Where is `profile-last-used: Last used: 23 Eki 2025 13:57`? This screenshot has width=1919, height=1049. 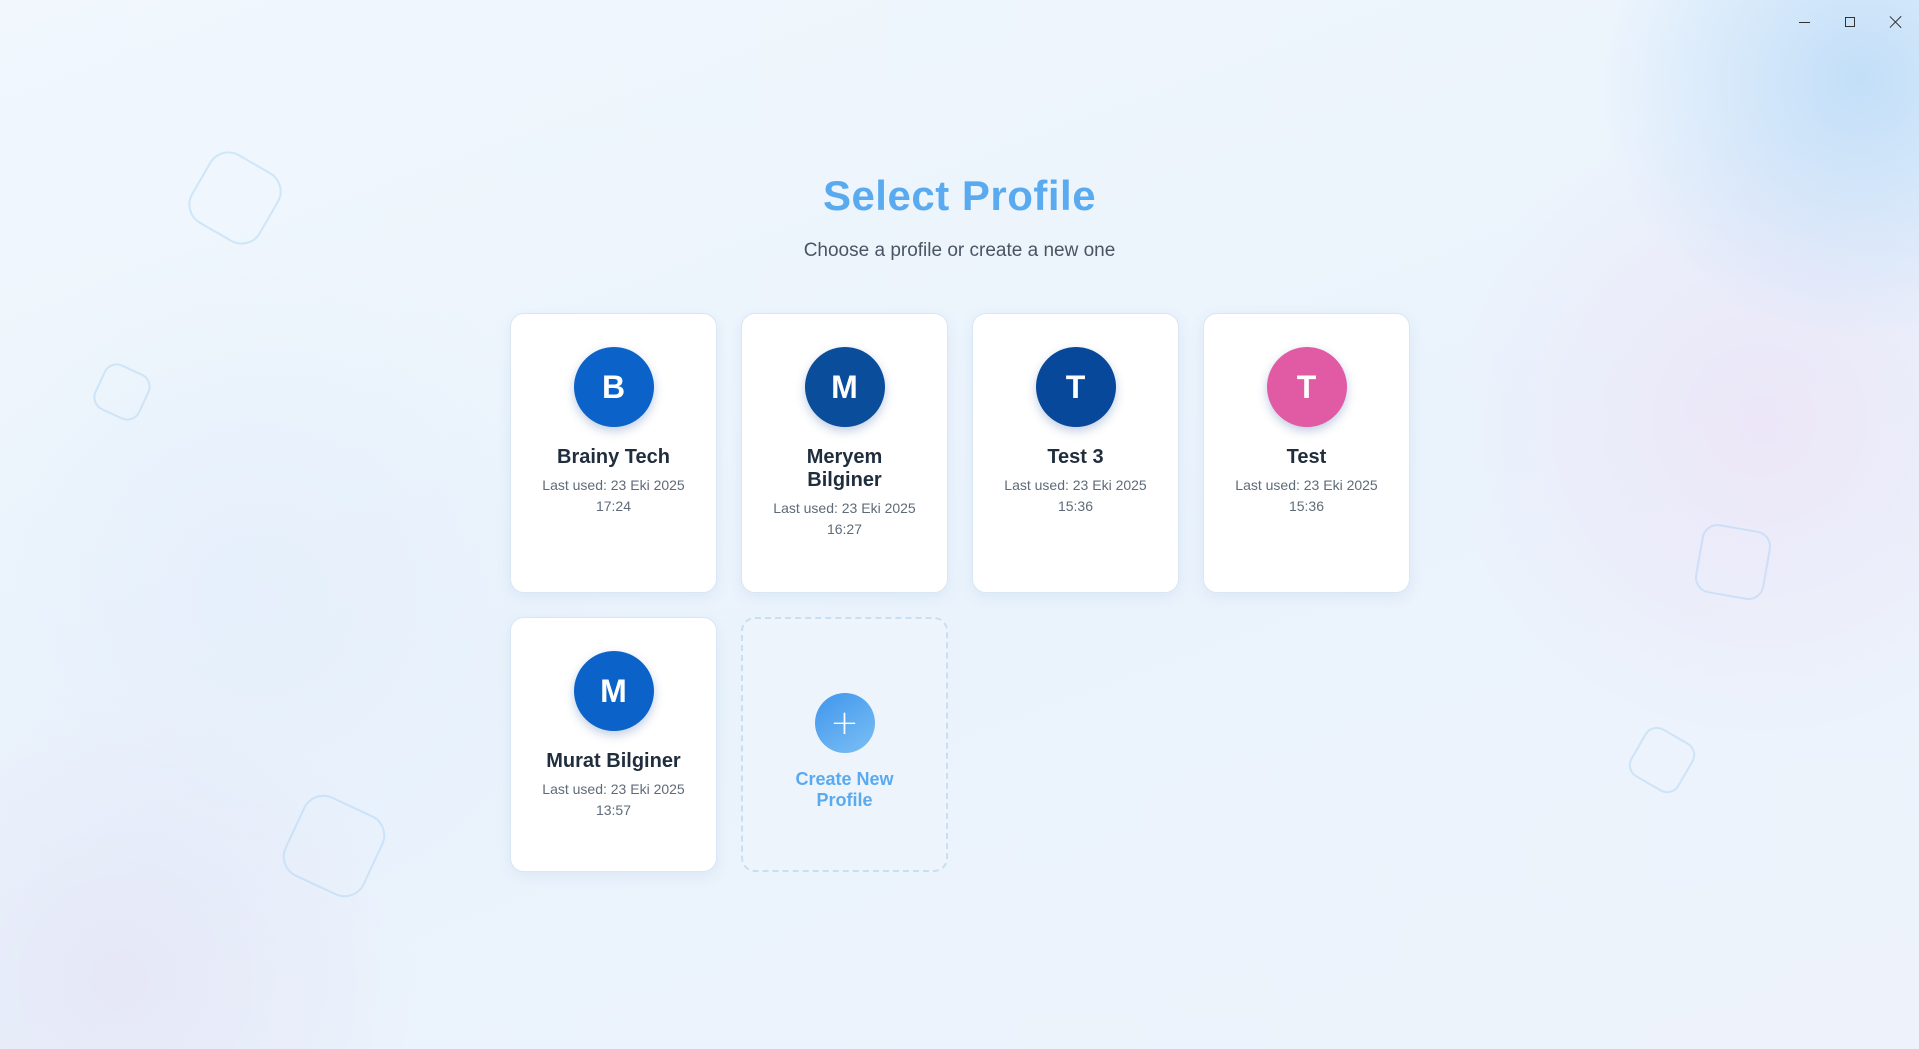 profile-last-used: Last used: 23 Eki 2025 13:57 is located at coordinates (613, 799).